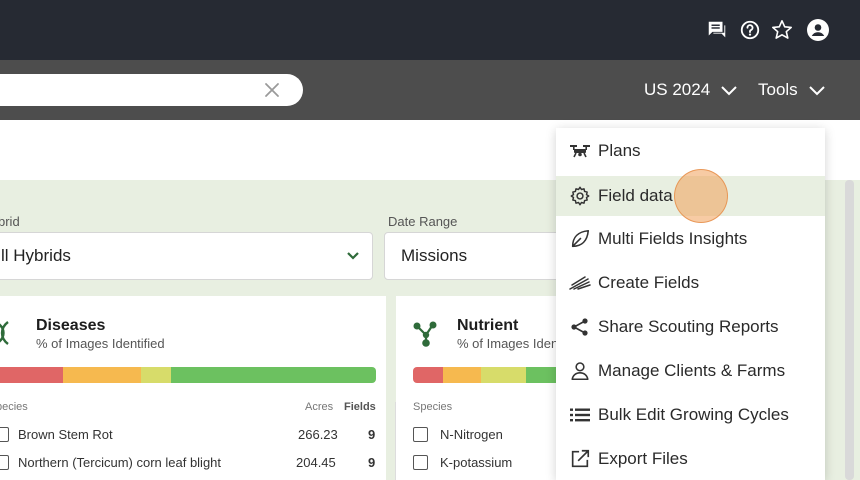 This screenshot has height=480, width=860. What do you see at coordinates (71, 325) in the screenshot?
I see `diseases-title: Diseases` at bounding box center [71, 325].